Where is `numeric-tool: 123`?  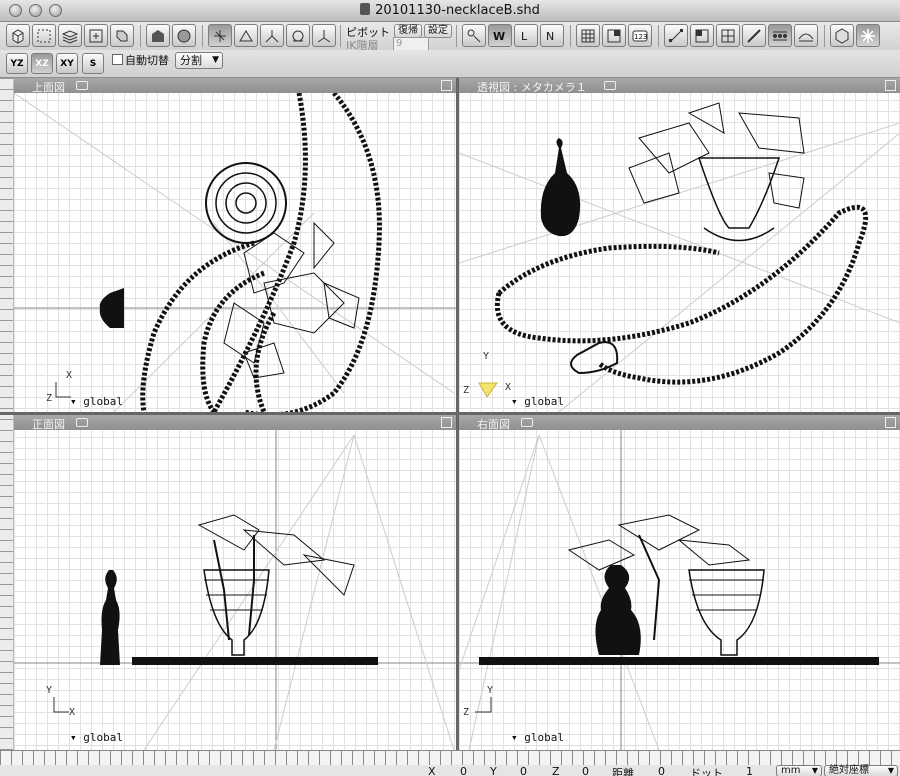
numeric-tool: 123 is located at coordinates (640, 35).